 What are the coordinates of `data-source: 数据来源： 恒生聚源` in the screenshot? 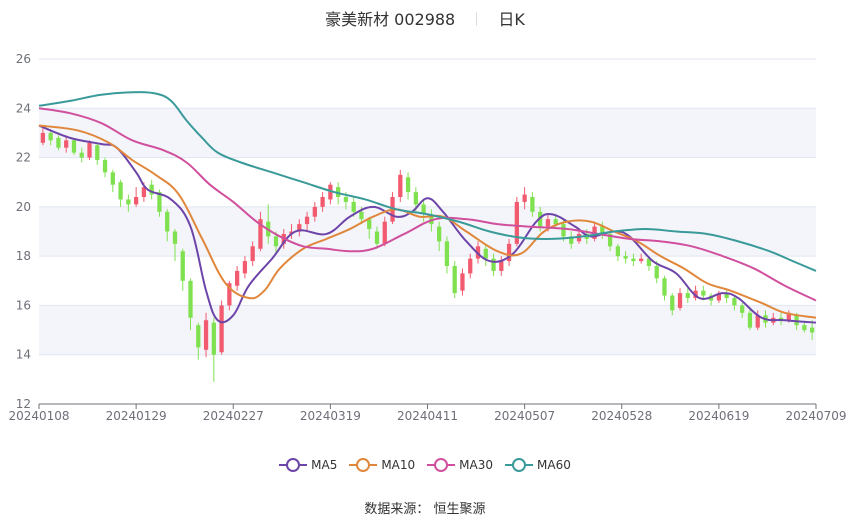 It's located at (425, 509).